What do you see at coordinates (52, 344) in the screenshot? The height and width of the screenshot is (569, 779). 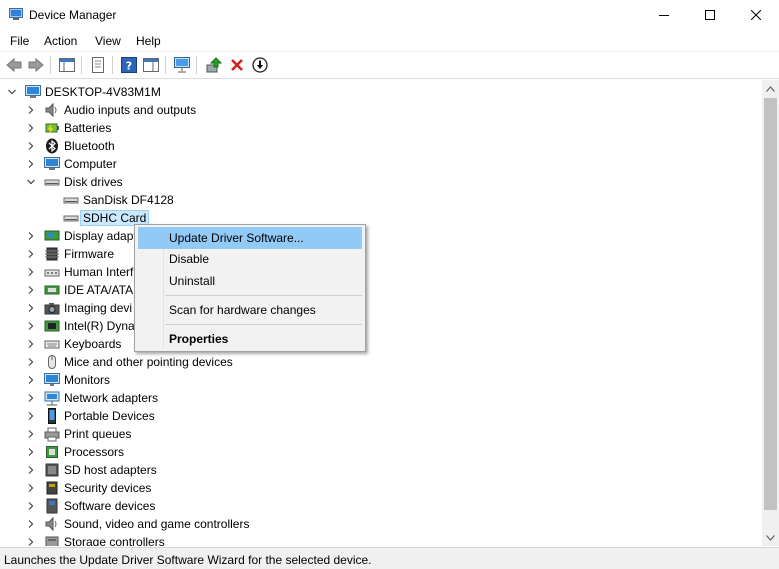 I see `keyboard-icon` at bounding box center [52, 344].